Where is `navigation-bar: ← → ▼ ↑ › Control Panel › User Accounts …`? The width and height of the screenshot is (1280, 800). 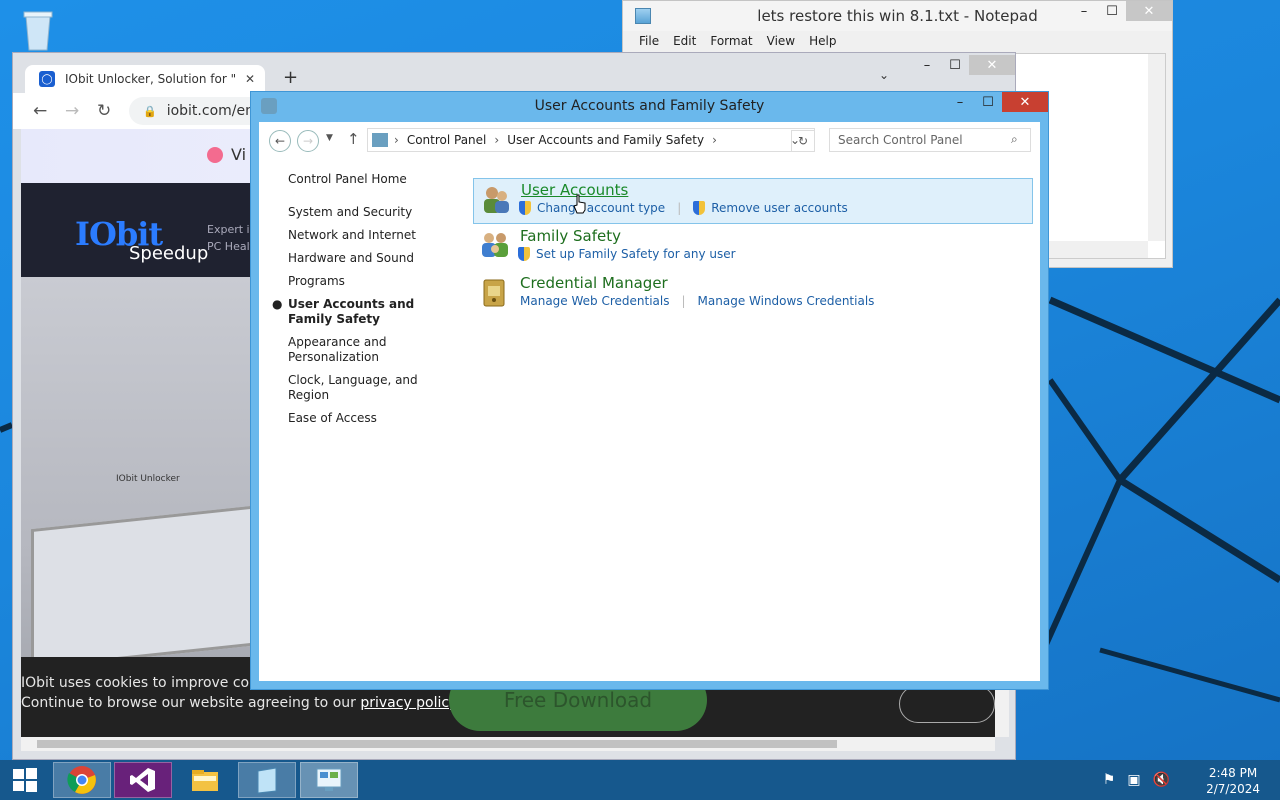 navigation-bar: ← → ▼ ↑ › Control Panel › User Accounts … is located at coordinates (649, 140).